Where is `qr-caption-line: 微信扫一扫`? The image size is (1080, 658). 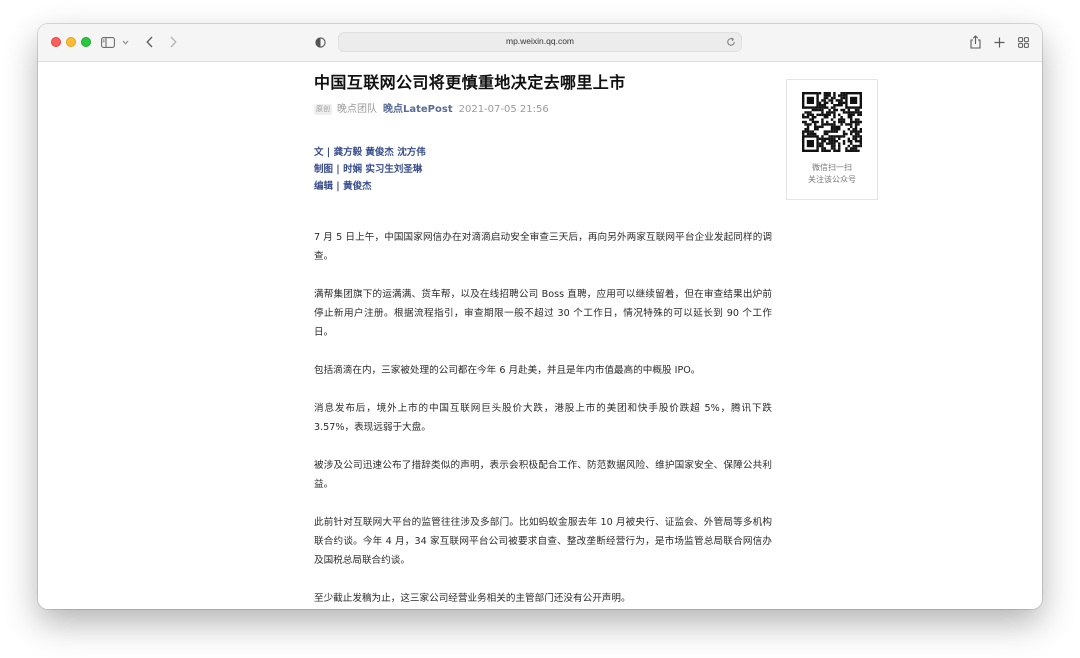 qr-caption-line: 微信扫一扫 is located at coordinates (832, 167).